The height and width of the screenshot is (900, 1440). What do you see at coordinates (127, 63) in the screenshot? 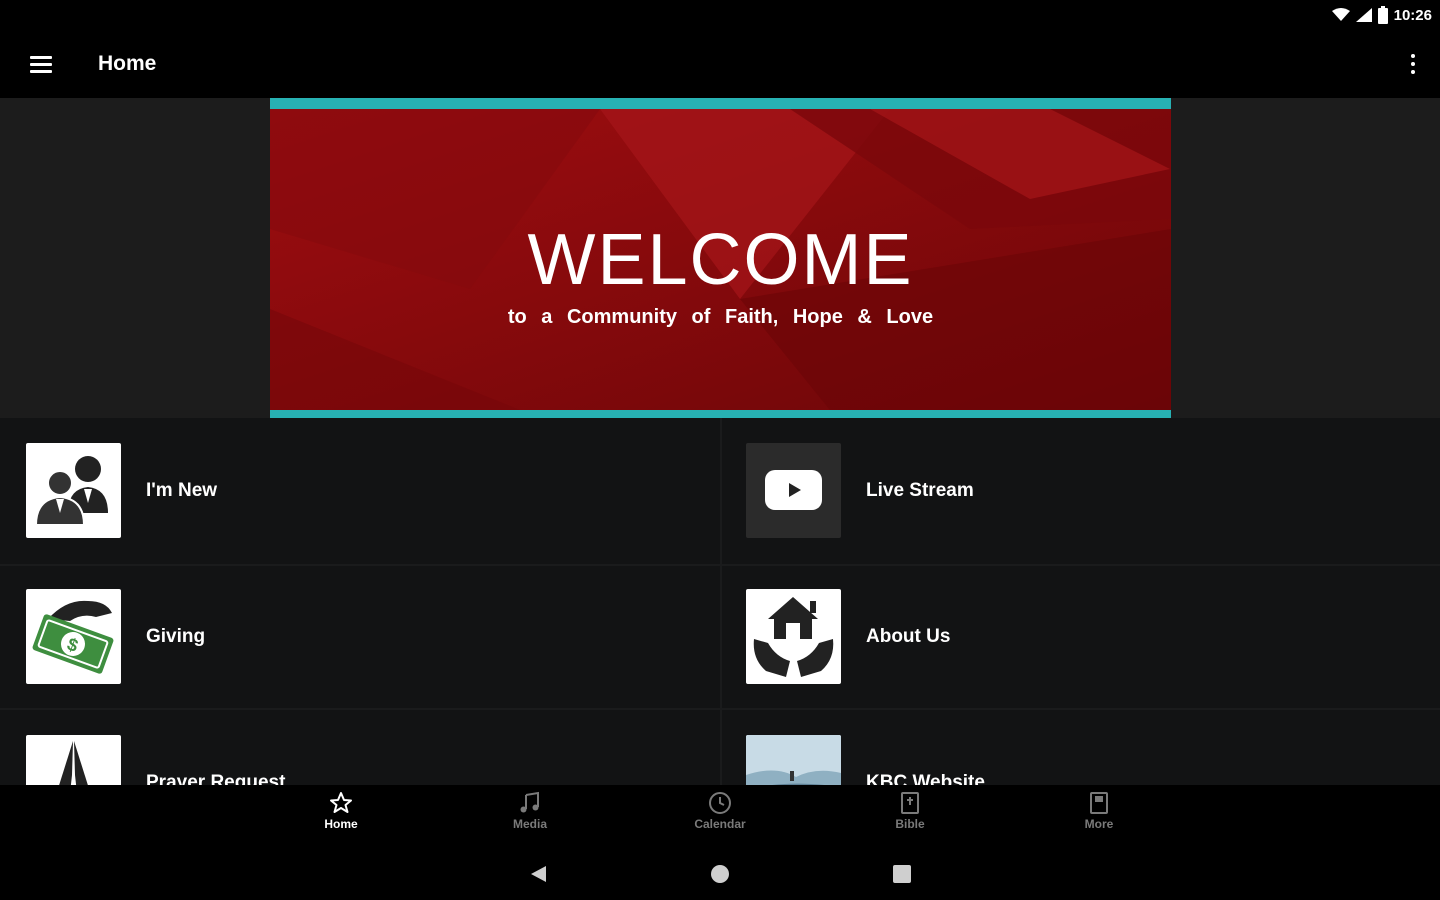
I see `page-title: Home` at bounding box center [127, 63].